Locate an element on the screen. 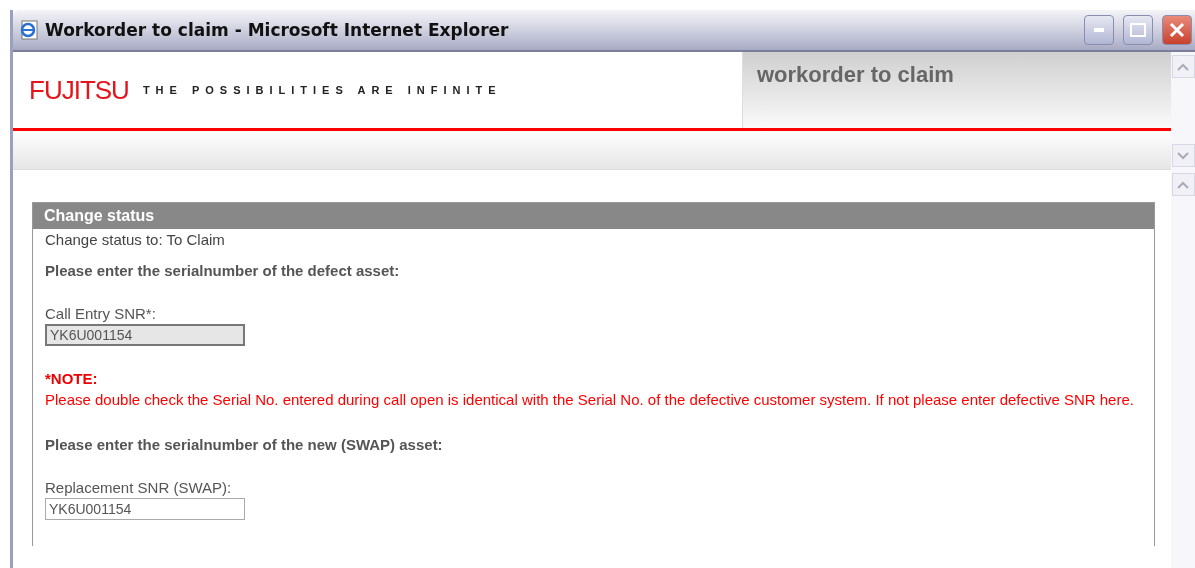  scroll-down-button is located at coordinates (1183, 155).